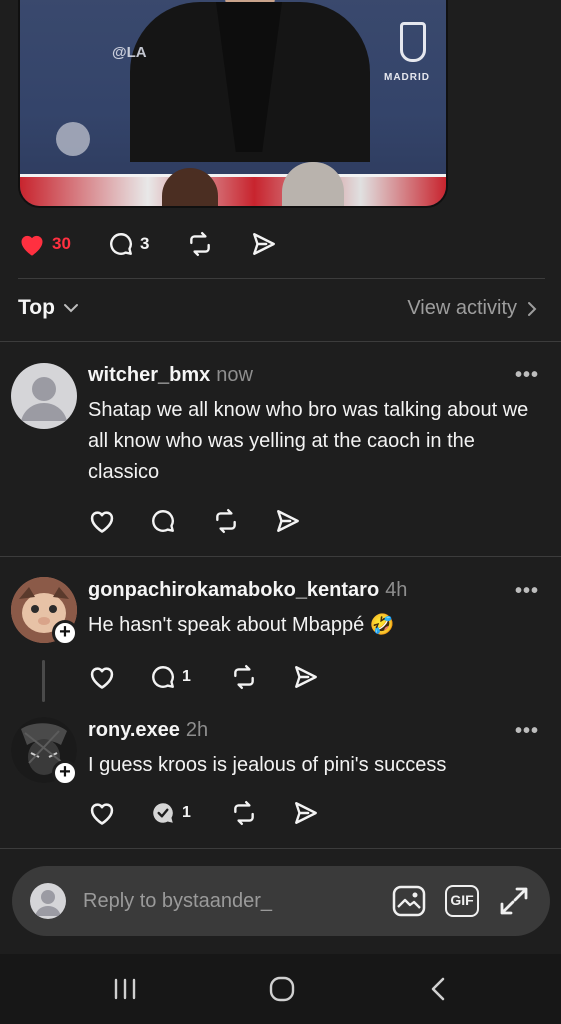 The height and width of the screenshot is (1024, 561). I want to click on username: rony.exee, so click(134, 730).